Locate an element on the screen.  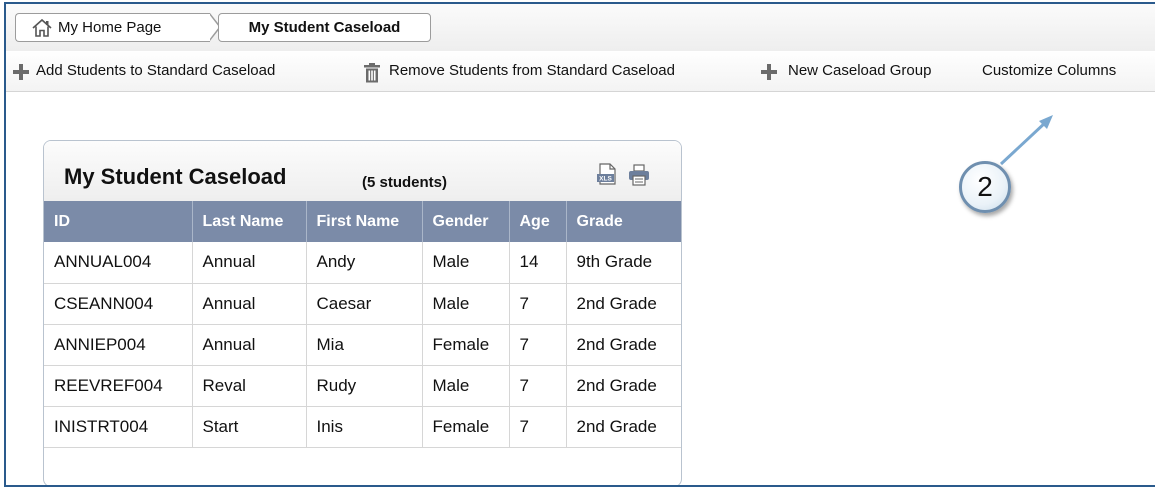
cell-id: CSEANN004 is located at coordinates (118, 304).